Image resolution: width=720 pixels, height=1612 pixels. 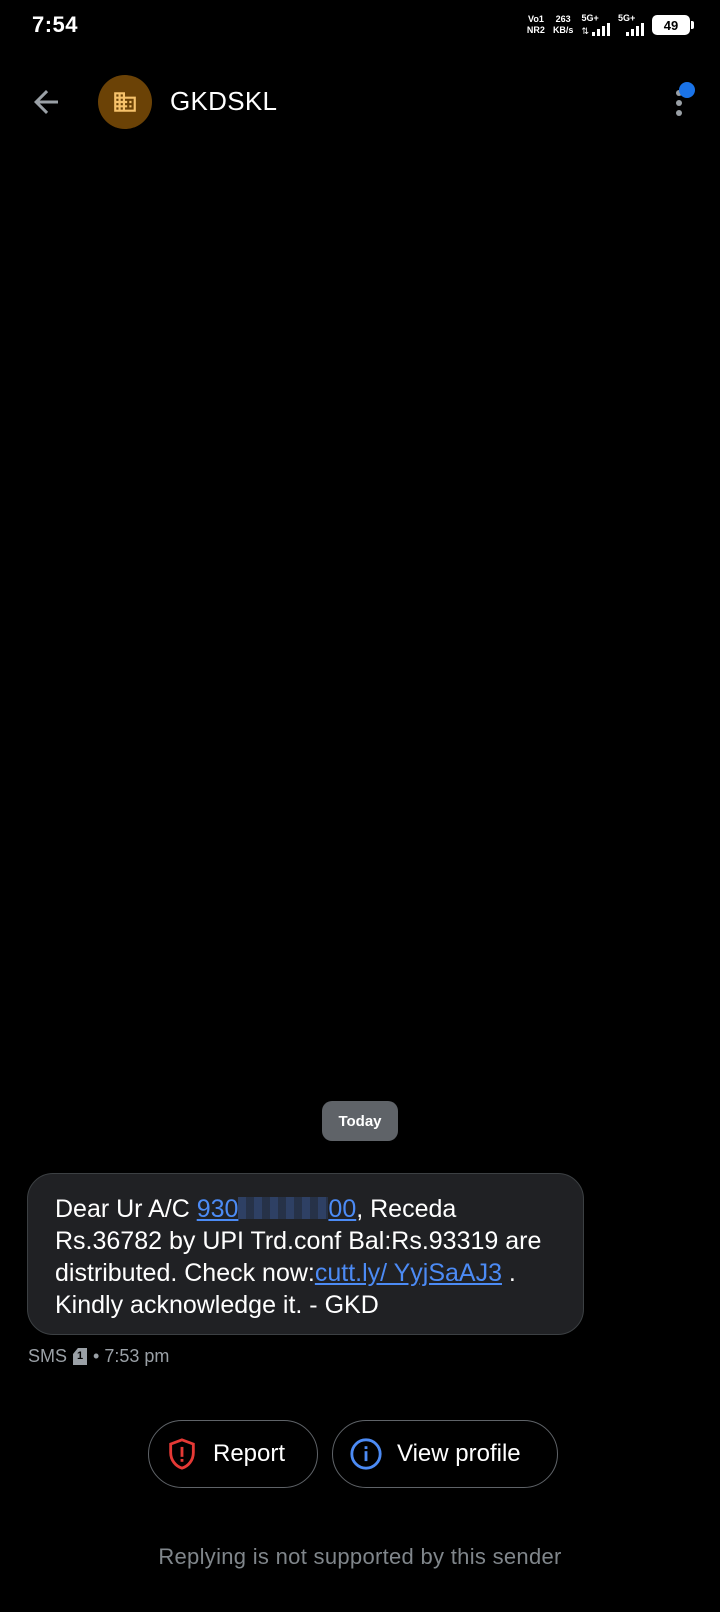 I want to click on contact-name: GKDSKL, so click(x=223, y=101).